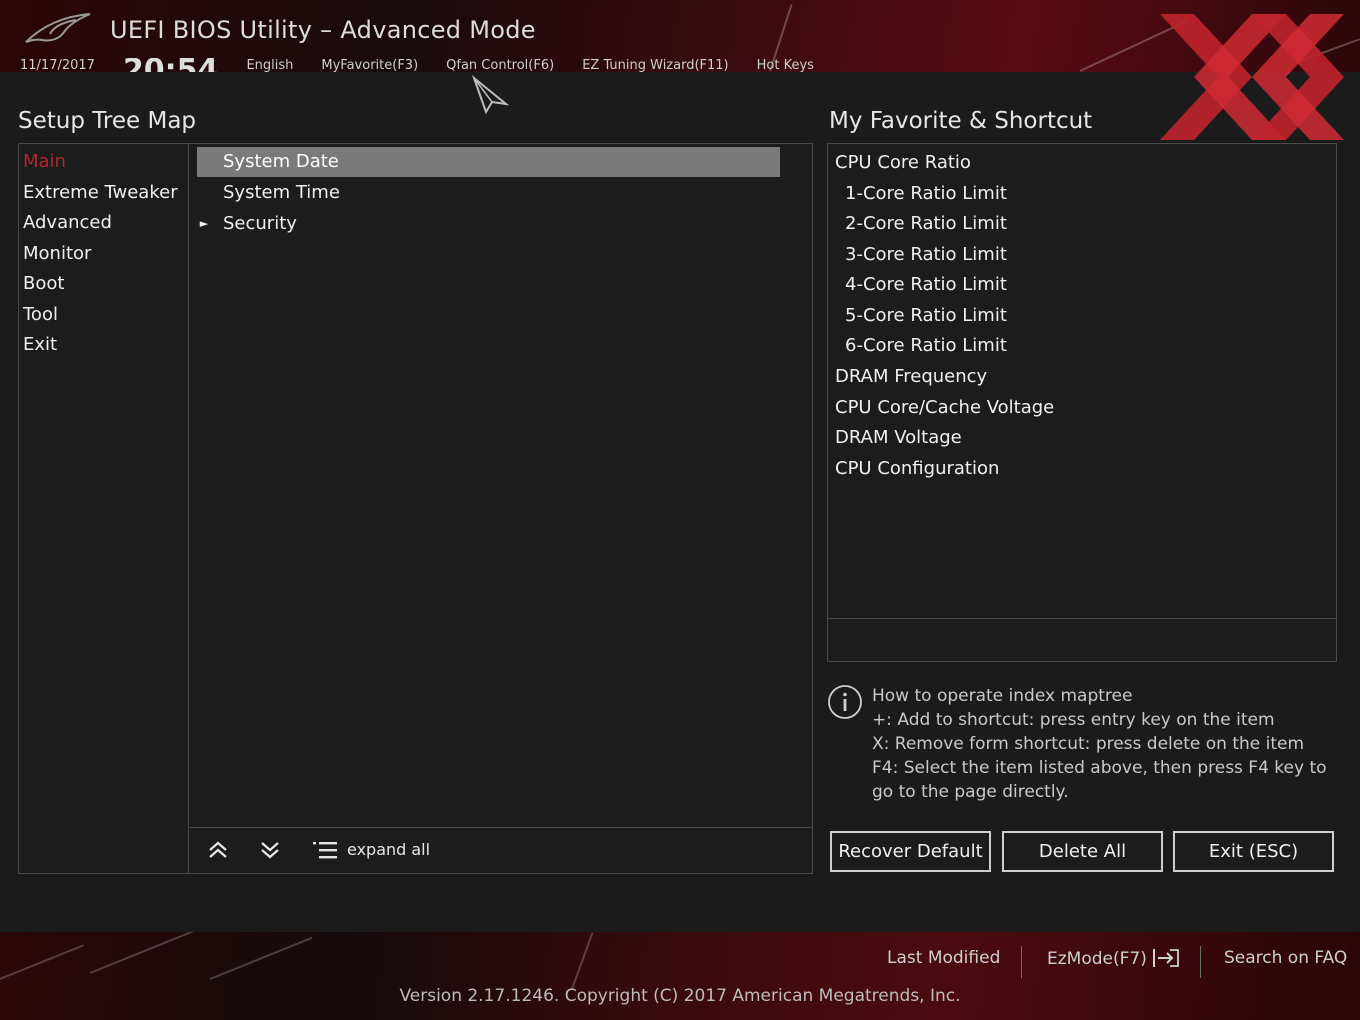  Describe the element at coordinates (501, 850) in the screenshot. I see `tree-toolbar: expand all` at that location.